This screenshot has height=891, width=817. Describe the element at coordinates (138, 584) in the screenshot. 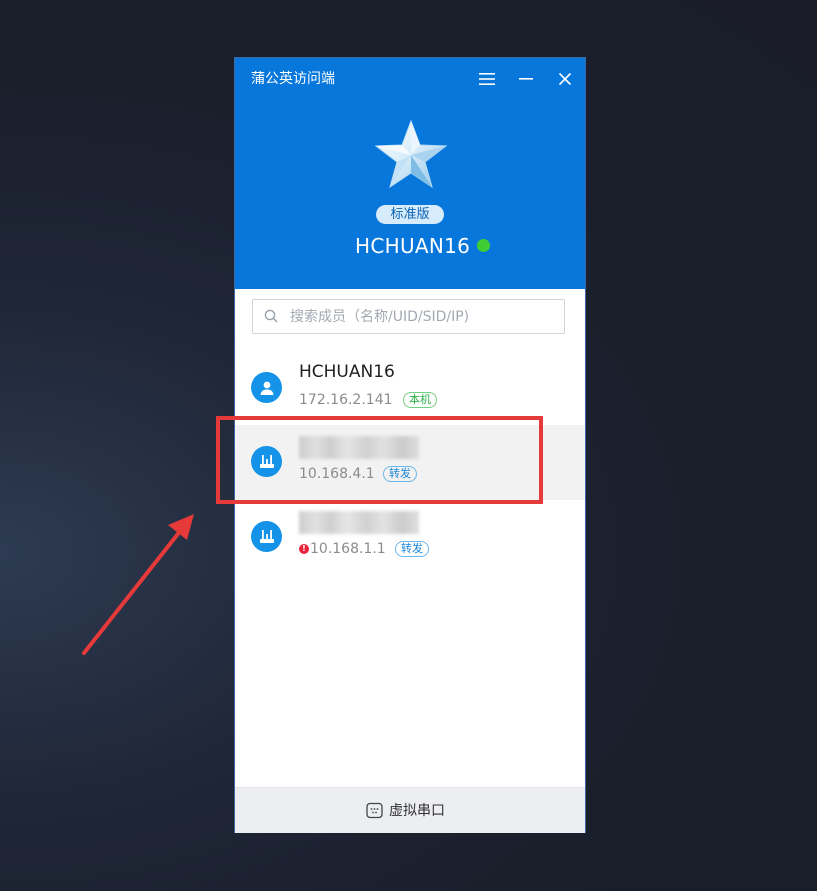

I see `annotation-arrow` at that location.